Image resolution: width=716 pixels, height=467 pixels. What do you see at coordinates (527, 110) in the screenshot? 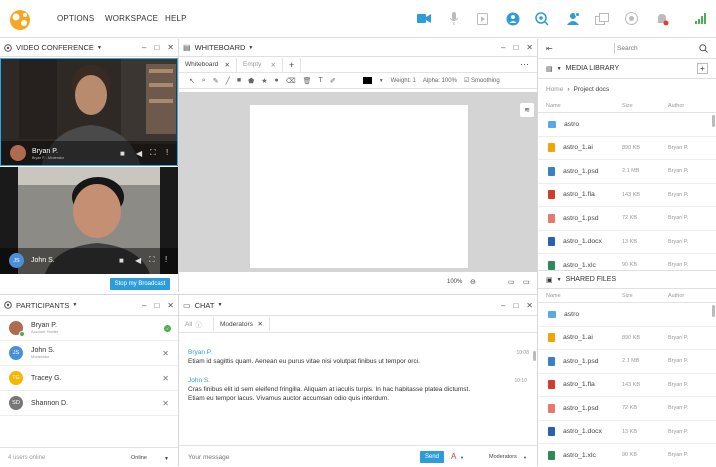
I see `layers-icon: ≋` at bounding box center [527, 110].